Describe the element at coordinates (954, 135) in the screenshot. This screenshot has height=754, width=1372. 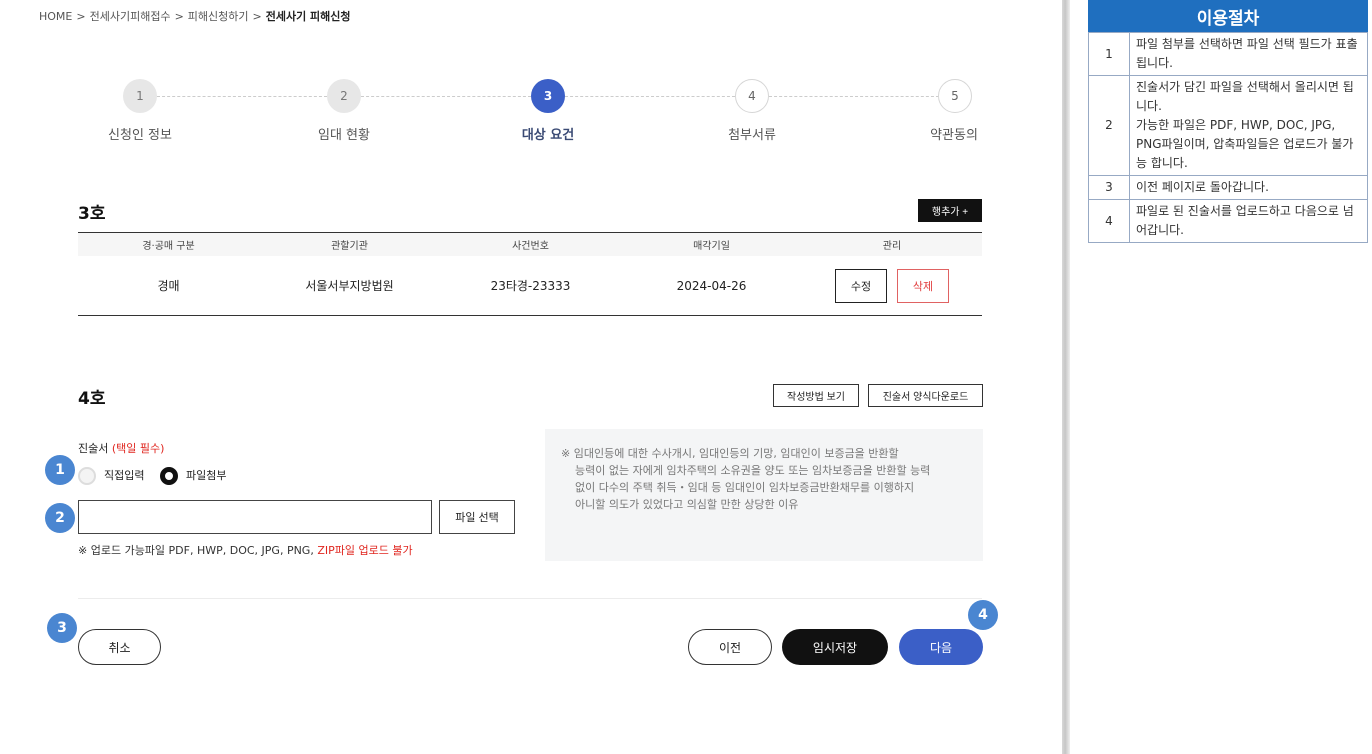
I see `step-5-label: 약관동의` at that location.